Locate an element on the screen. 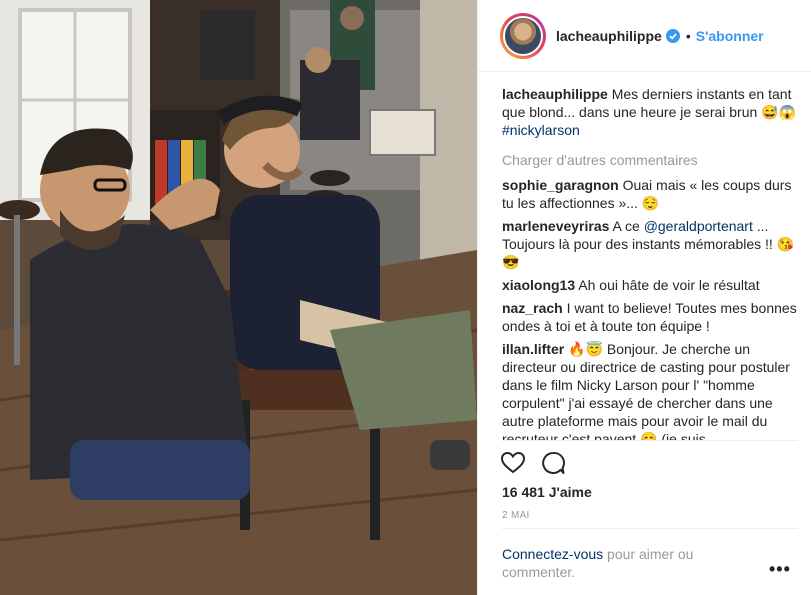  comment-text: Ah oui hâte de voir le résultat is located at coordinates (669, 285).